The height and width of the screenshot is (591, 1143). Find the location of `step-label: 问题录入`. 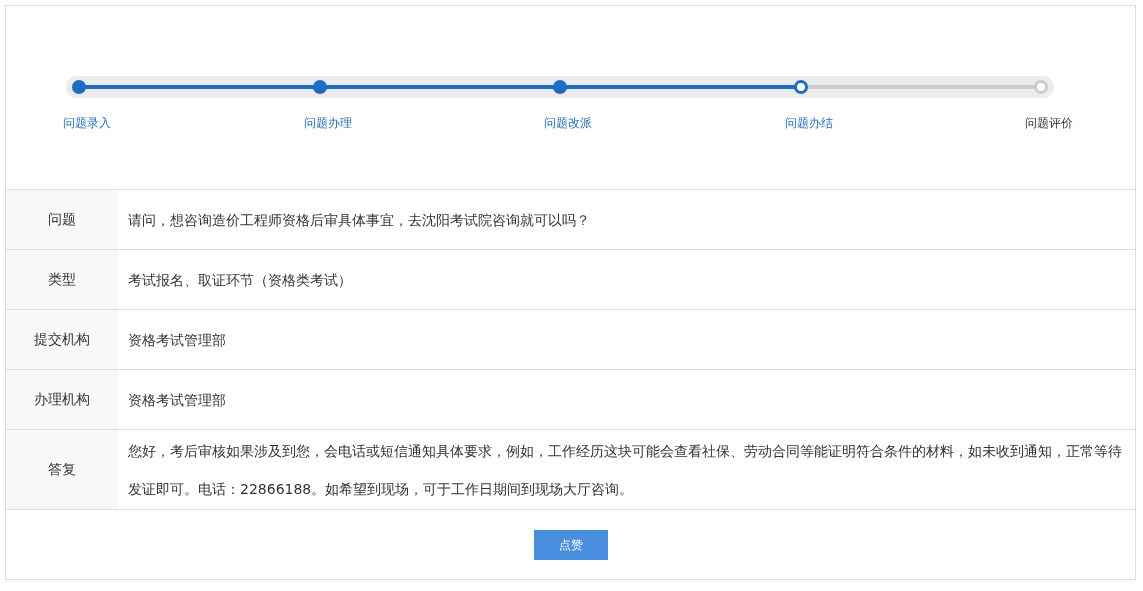

step-label: 问题录入 is located at coordinates (87, 123).